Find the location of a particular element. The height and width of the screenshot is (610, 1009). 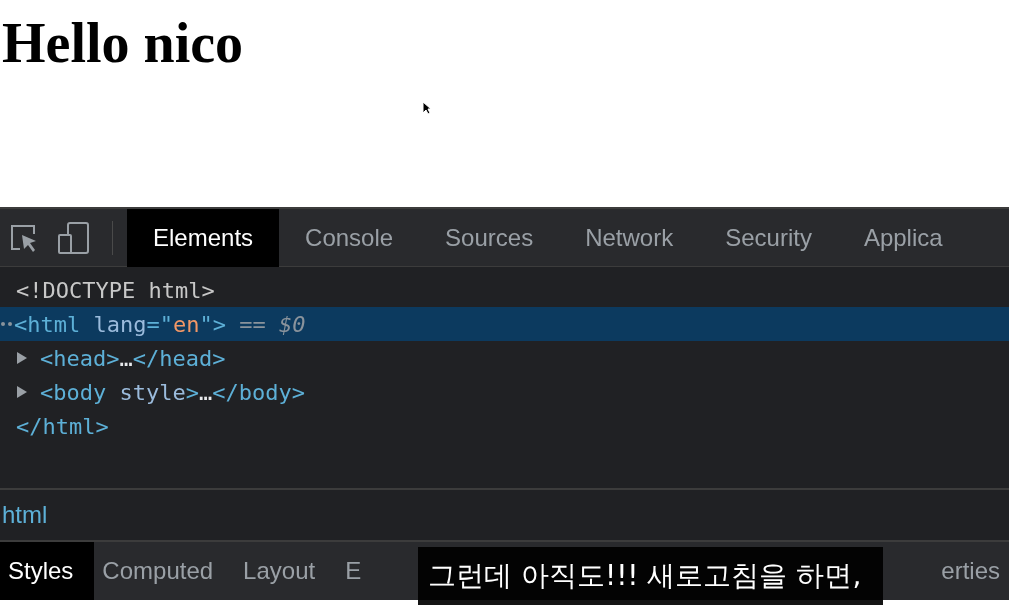

devtools-tab: Security is located at coordinates (768, 237).